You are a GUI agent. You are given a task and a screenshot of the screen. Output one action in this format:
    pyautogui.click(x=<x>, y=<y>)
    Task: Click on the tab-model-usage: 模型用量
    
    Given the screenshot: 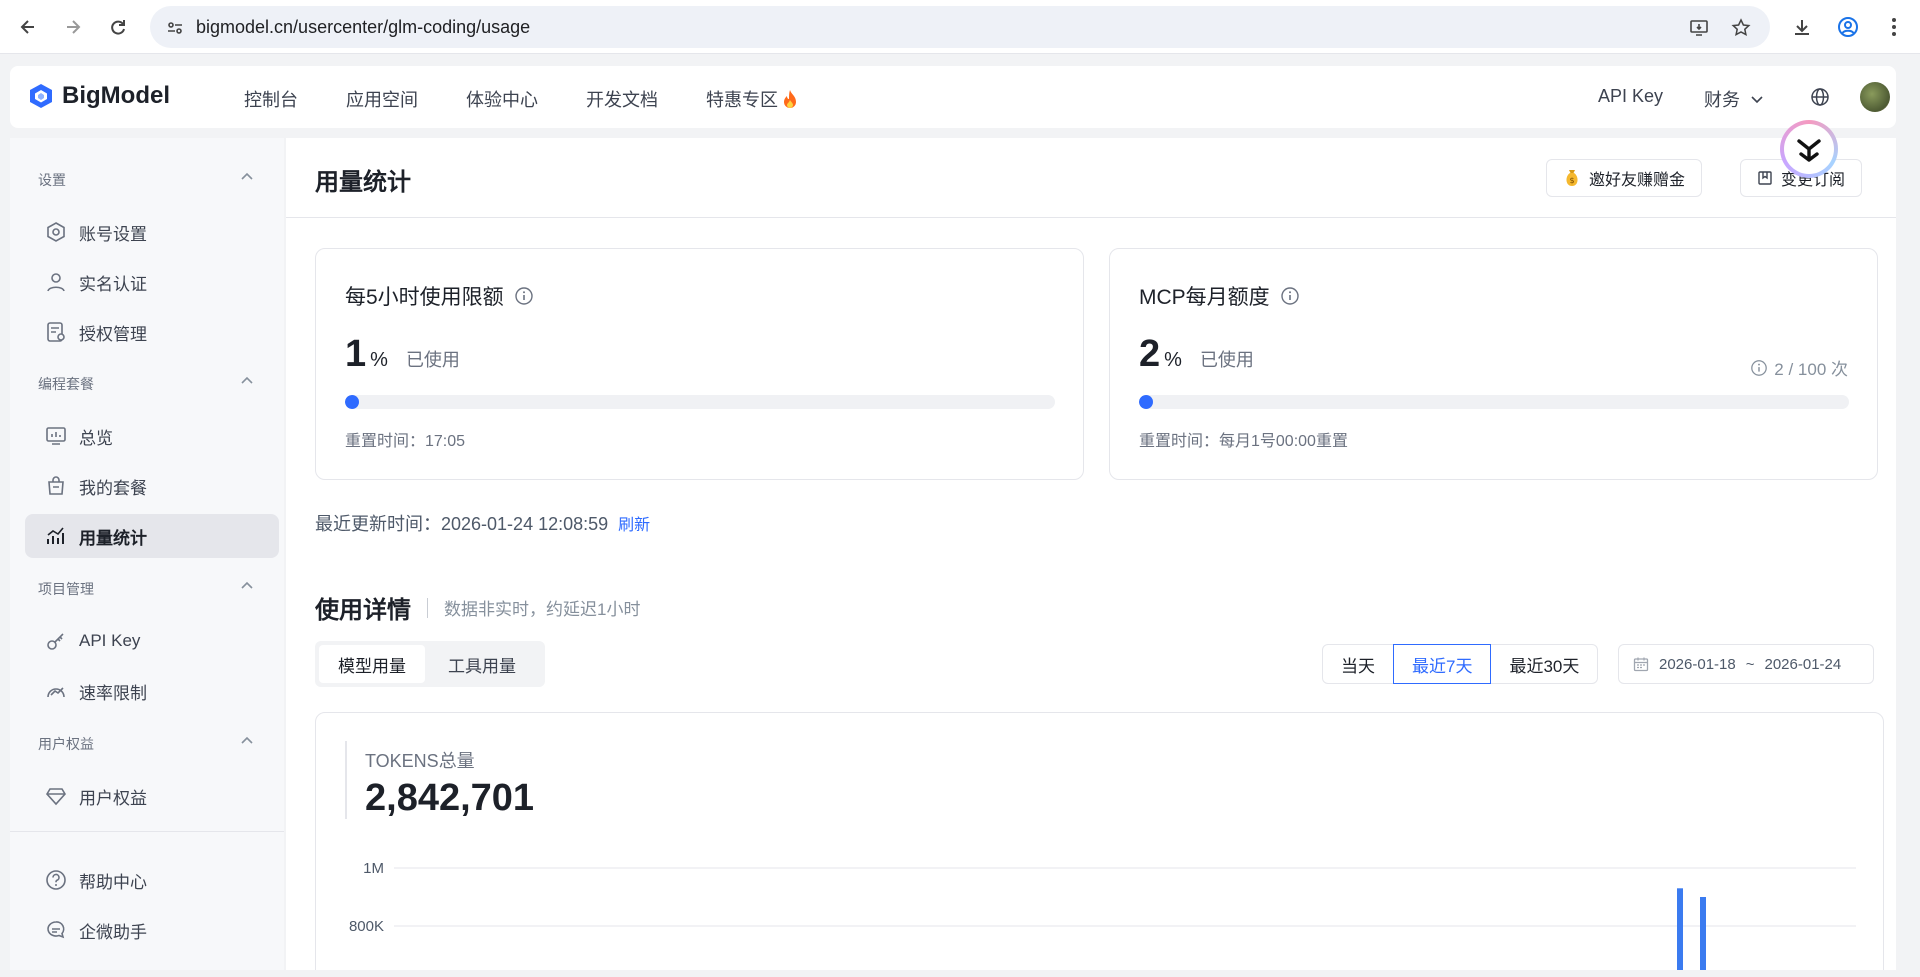 What is the action you would take?
    pyautogui.click(x=372, y=664)
    